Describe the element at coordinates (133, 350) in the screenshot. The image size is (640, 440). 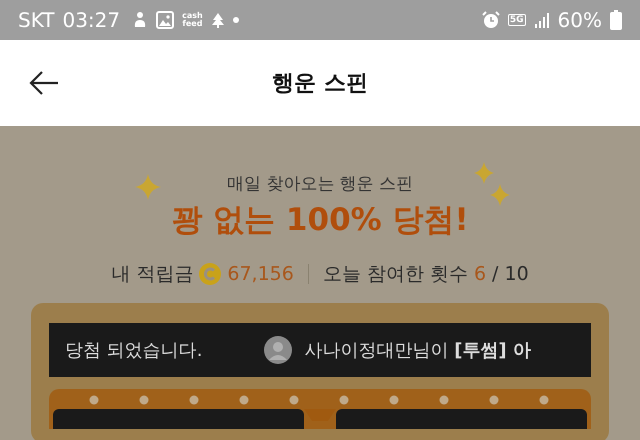
I see `ticker-text: 당첨 되었습니다.` at that location.